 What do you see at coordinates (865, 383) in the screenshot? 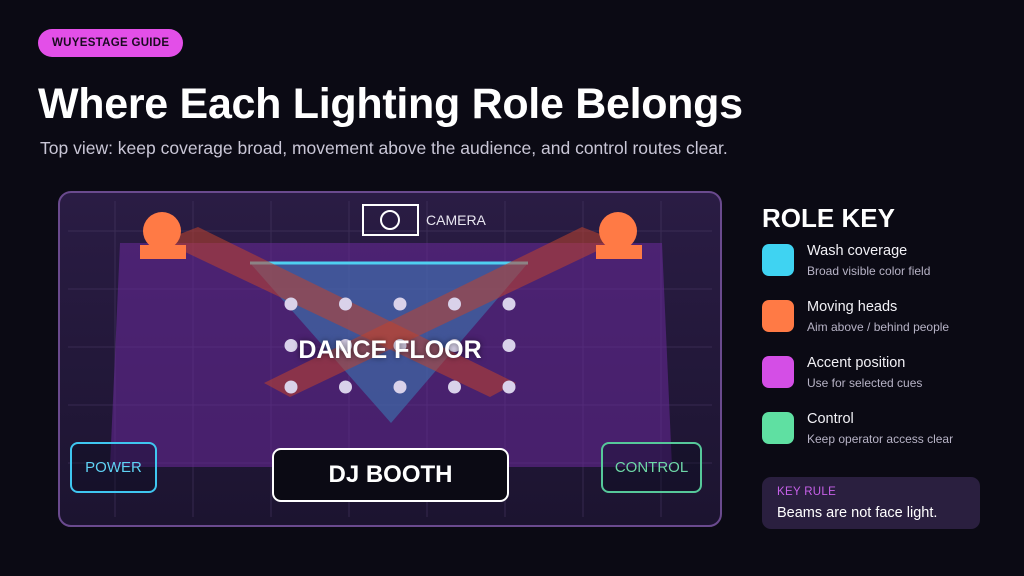
I see `key-item-description: Use for selected cues` at bounding box center [865, 383].